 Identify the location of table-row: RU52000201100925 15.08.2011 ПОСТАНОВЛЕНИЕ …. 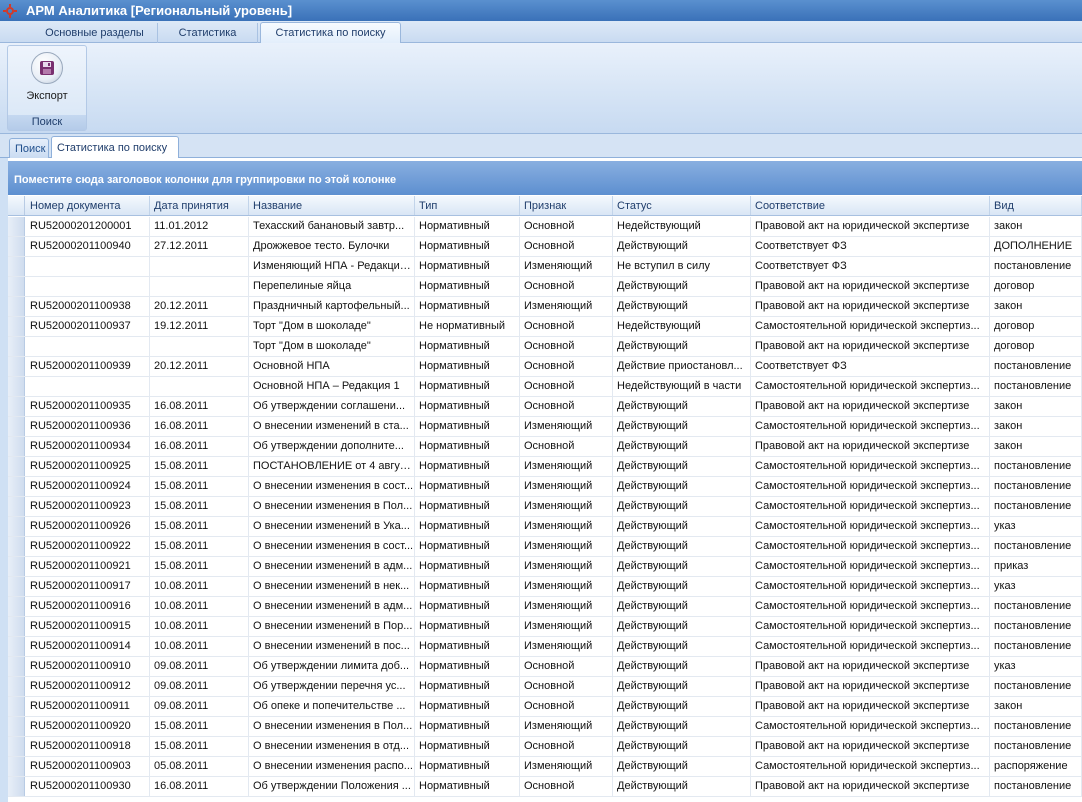
(545, 467).